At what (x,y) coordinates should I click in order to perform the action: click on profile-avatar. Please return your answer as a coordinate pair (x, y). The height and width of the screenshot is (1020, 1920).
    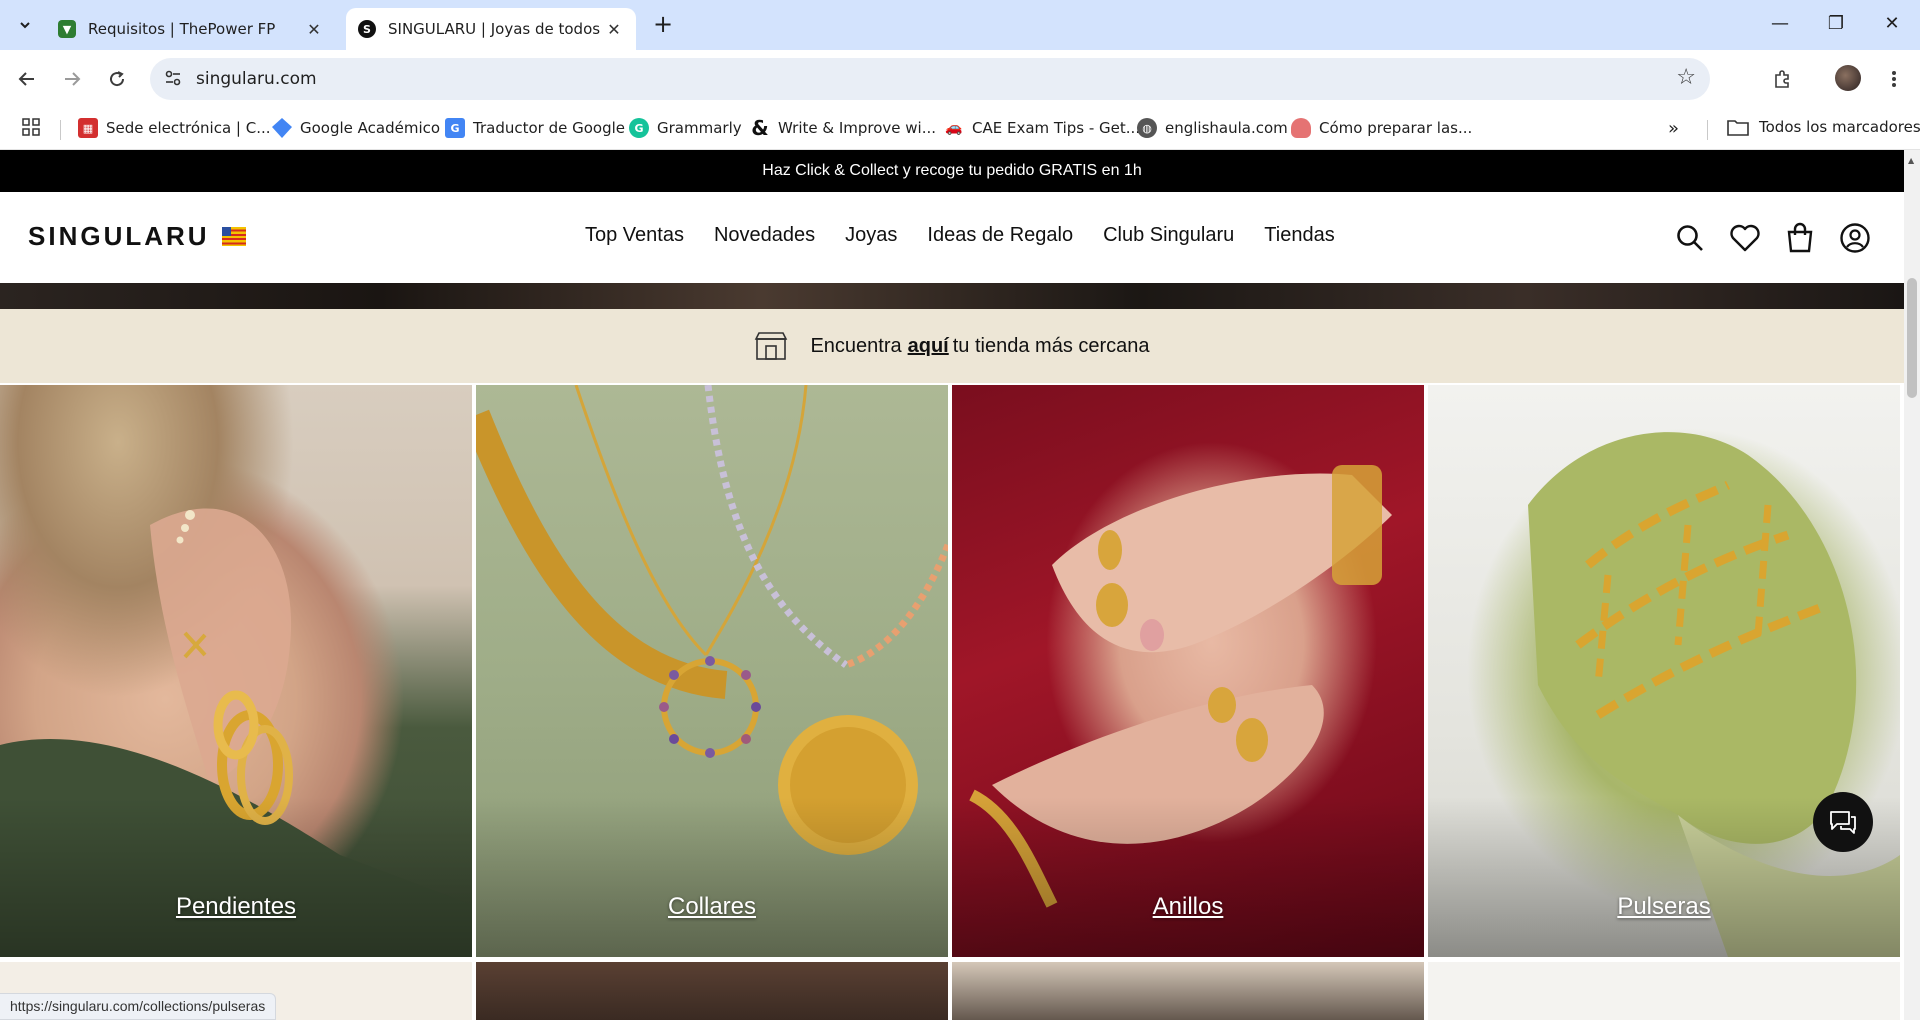
    Looking at the image, I should click on (1848, 78).